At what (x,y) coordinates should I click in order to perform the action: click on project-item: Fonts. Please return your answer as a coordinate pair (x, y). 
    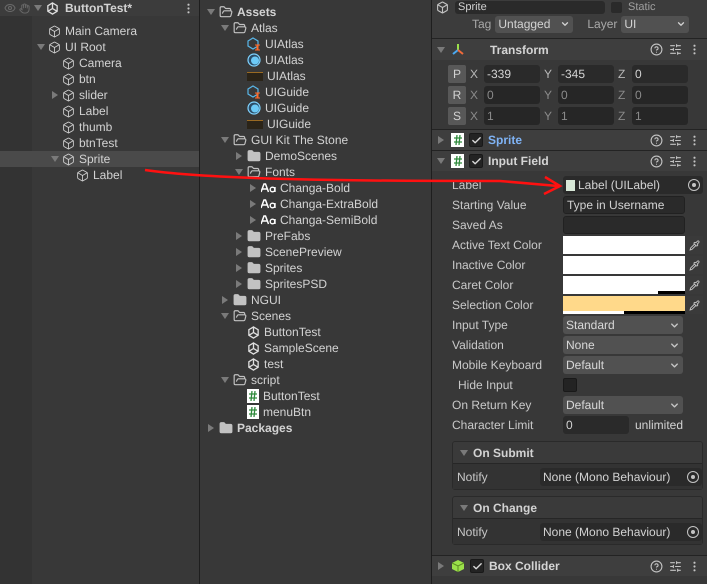
    Looking at the image, I should click on (315, 172).